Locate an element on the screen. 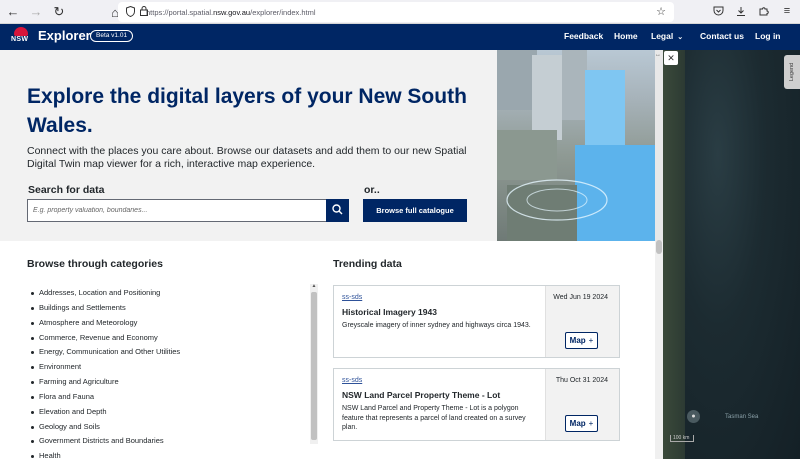 This screenshot has width=800, height=459. page-scrollbar is located at coordinates (659, 350).